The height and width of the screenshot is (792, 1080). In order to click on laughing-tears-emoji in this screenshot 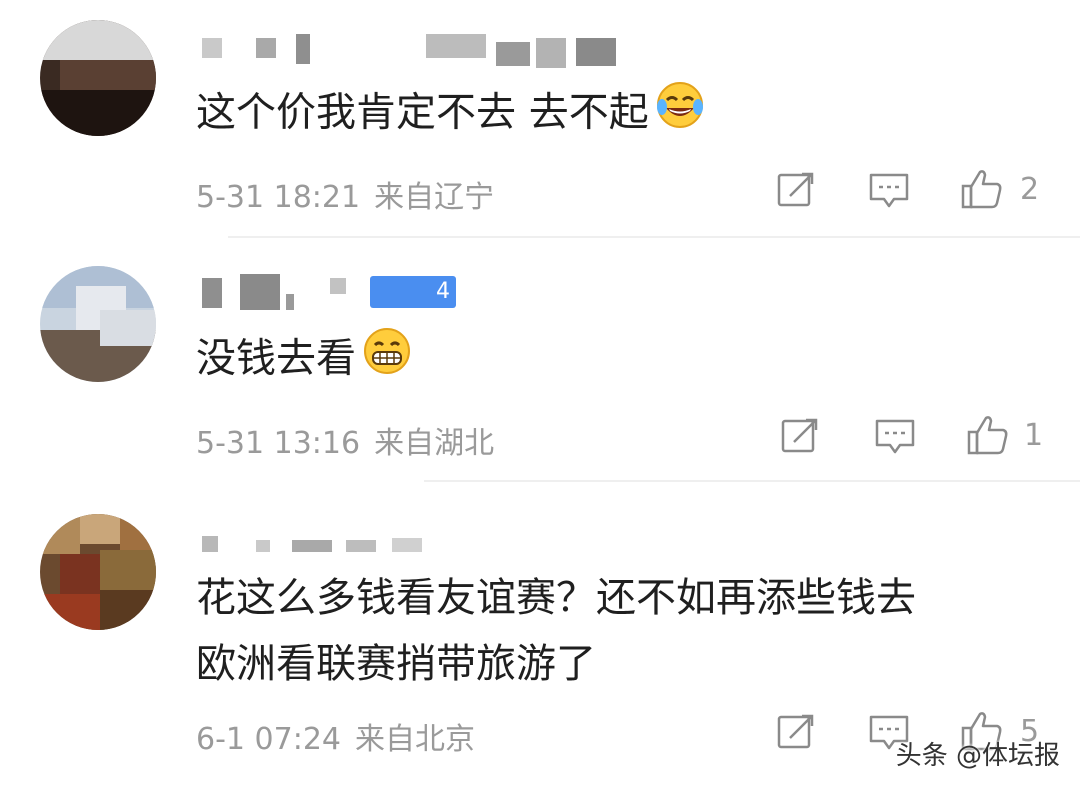, I will do `click(680, 114)`.